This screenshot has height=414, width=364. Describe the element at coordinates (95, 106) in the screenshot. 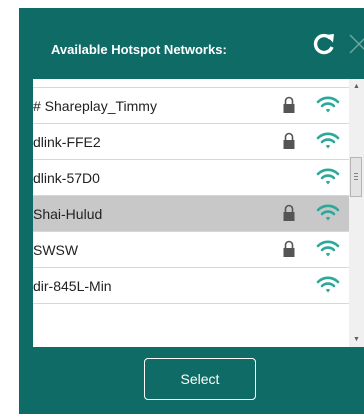

I see `network-name: # Shareplay_Timmy` at that location.